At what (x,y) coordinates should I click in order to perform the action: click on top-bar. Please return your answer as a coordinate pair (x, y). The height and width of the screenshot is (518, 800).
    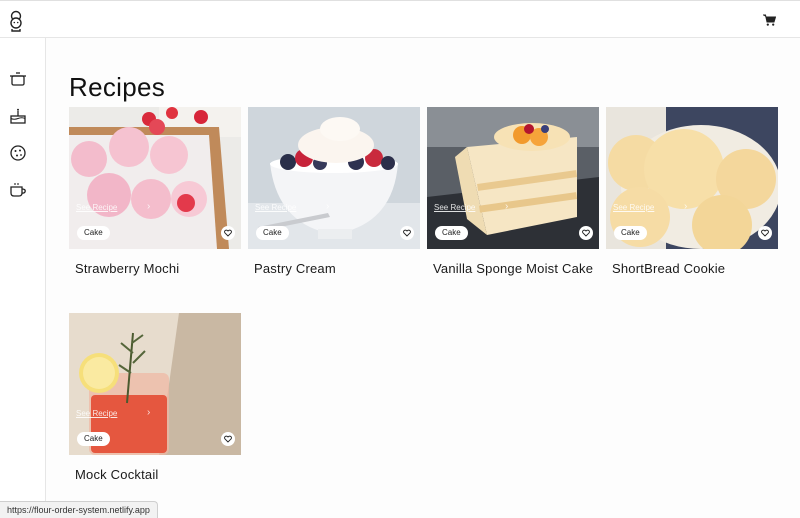
    Looking at the image, I should click on (400, 19).